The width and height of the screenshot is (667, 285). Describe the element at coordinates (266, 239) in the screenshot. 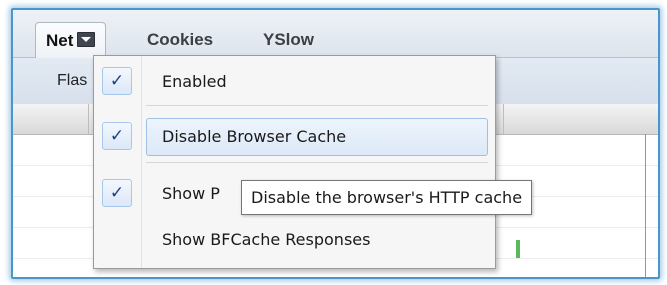

I see `menu-item-show-bfcache-responses-label: Show BFCache Responses` at that location.